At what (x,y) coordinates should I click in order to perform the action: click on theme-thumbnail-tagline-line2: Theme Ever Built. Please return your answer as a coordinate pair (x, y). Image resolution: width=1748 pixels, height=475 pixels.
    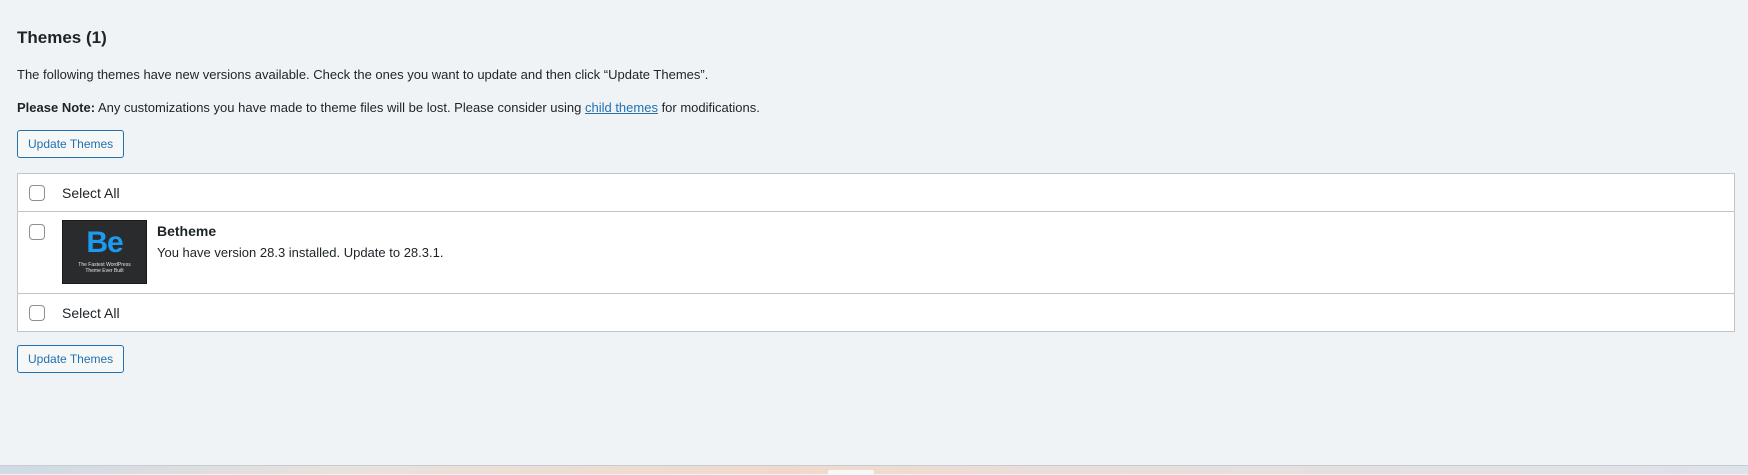
    Looking at the image, I should click on (104, 271).